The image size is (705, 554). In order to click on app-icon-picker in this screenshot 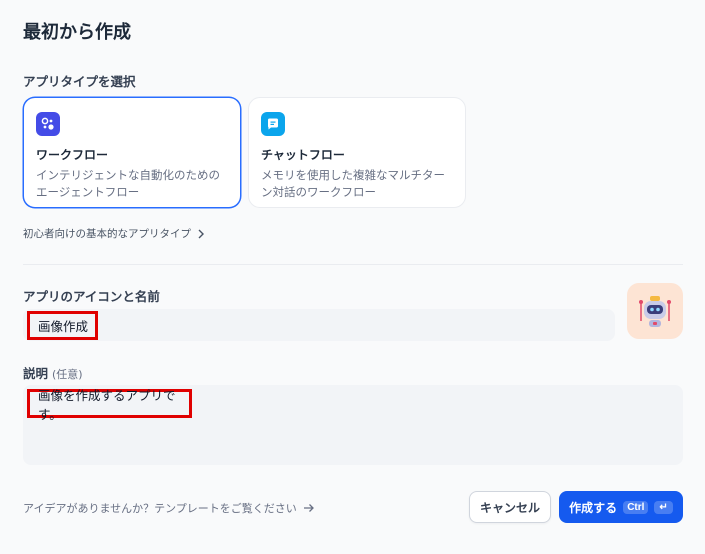, I will do `click(655, 311)`.